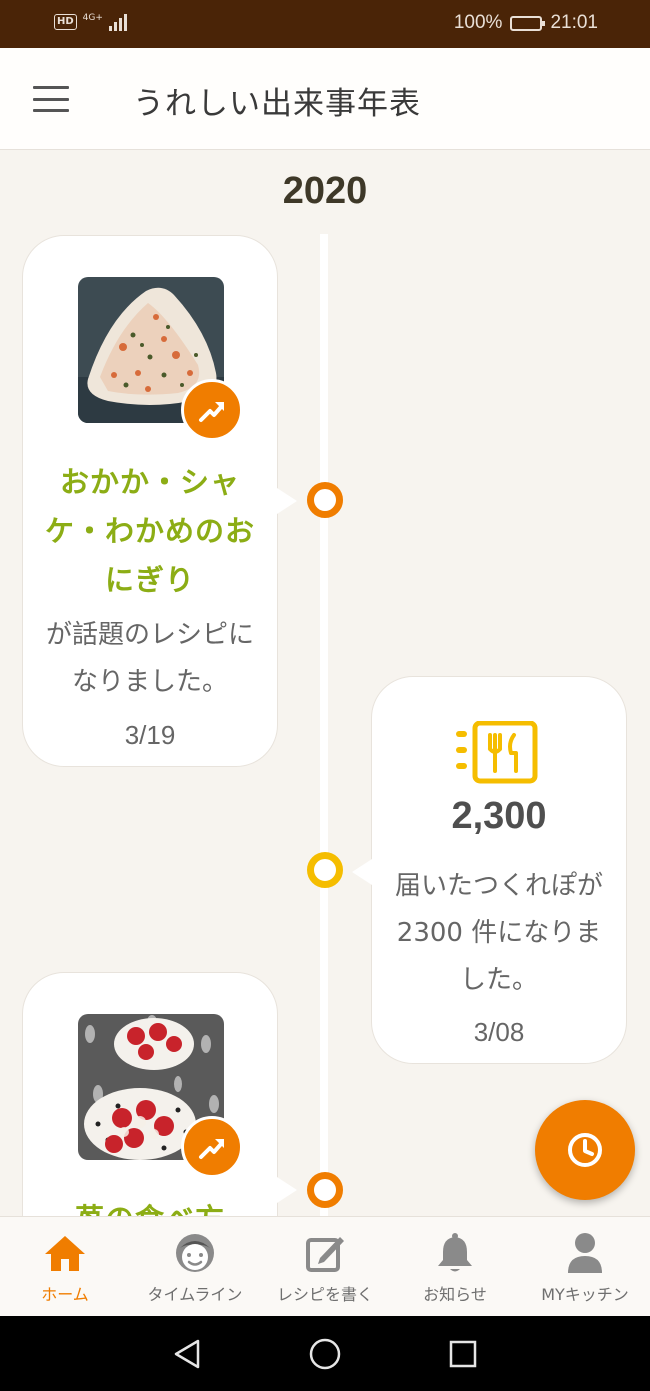 This screenshot has height=1391, width=650. Describe the element at coordinates (489, 870) in the screenshot. I see `tsukurepo-count-card: 2,300 届いたつくれぽが 2300 件になりました。 3/08` at that location.